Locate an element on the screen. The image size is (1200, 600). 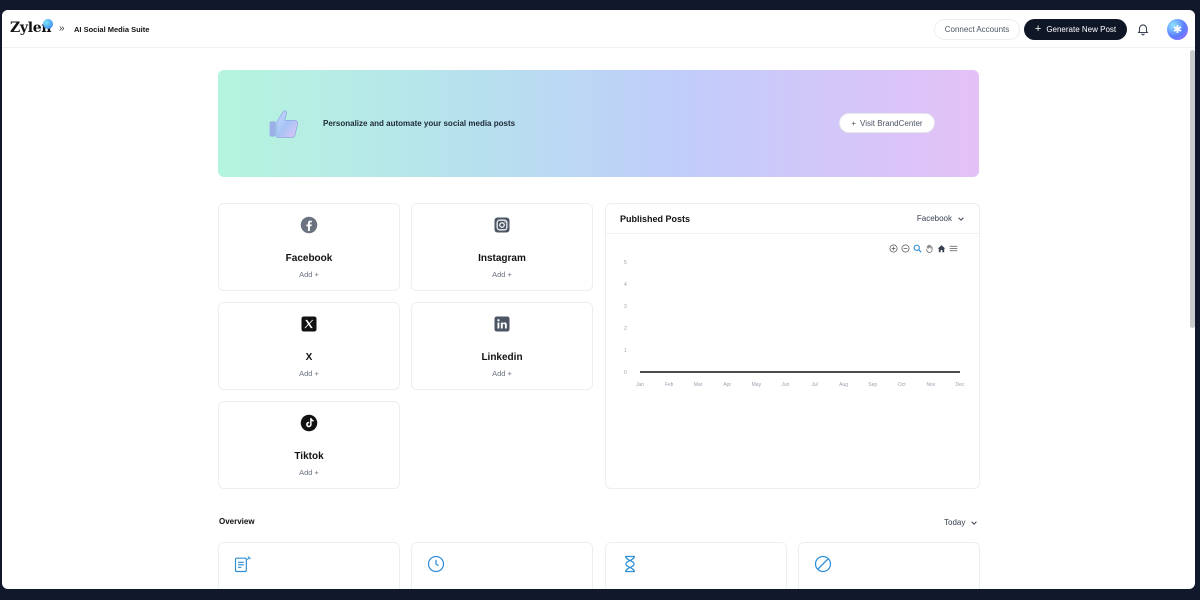
connect-accounts-label: Connect Accounts is located at coordinates (977, 29).